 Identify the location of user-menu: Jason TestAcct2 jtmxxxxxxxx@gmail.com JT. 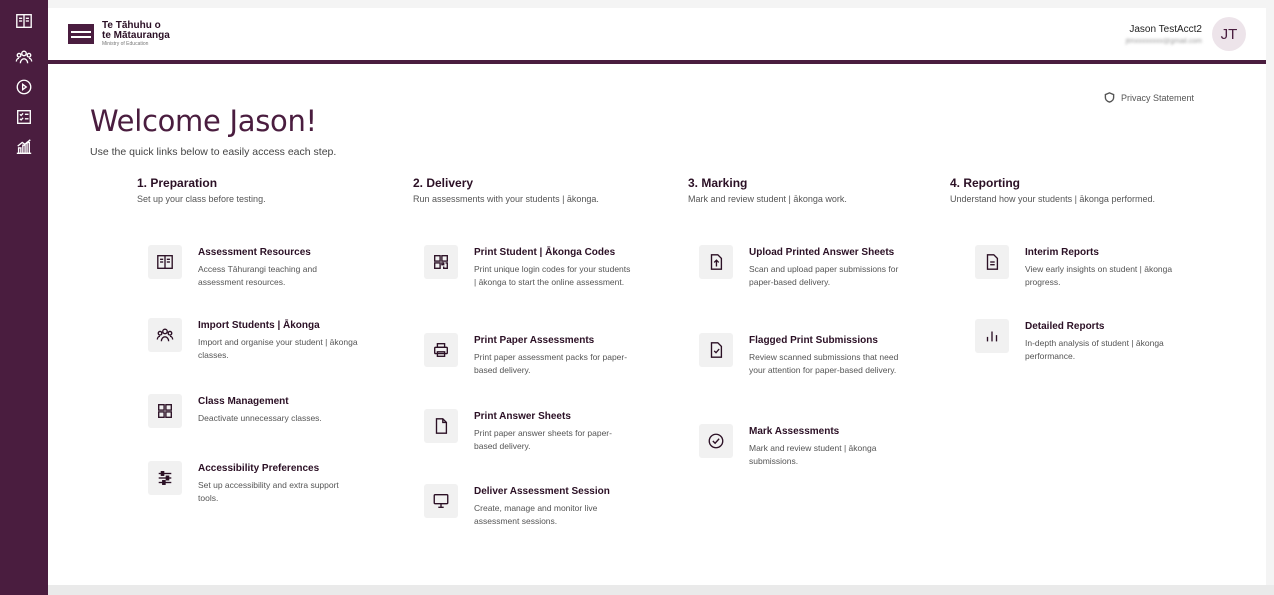
(1186, 34).